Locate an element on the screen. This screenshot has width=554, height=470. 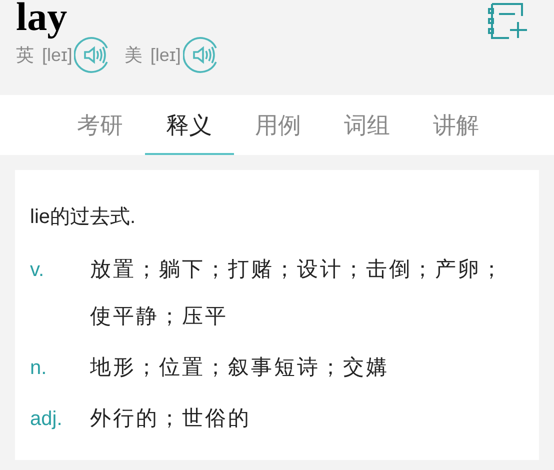
definition-text: 外行的；世俗的 is located at coordinates (170, 419).